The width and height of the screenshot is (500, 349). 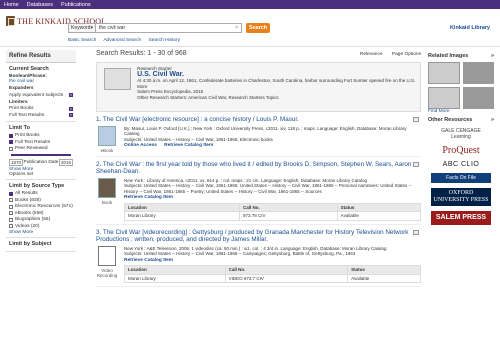 What do you see at coordinates (107, 264) in the screenshot?
I see `video-icon: Video Recording` at bounding box center [107, 264].